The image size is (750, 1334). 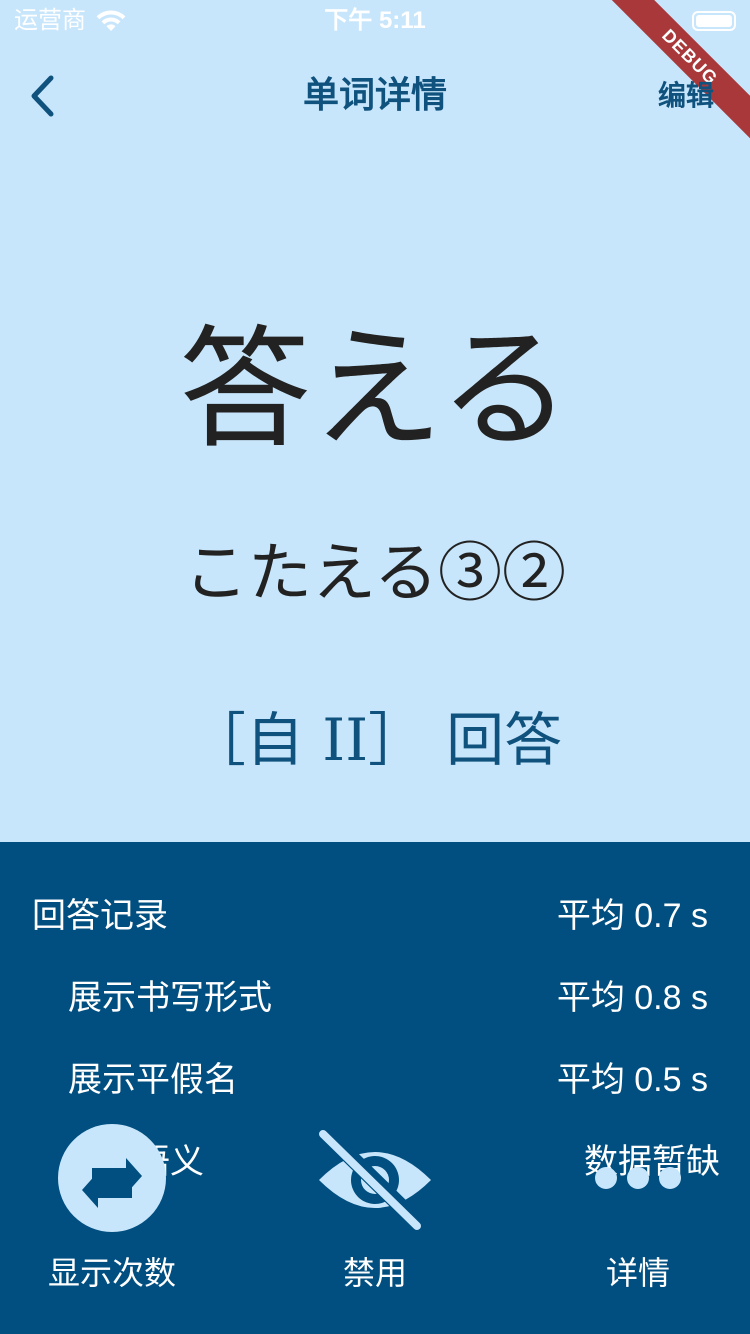 What do you see at coordinates (307, 740) in the screenshot?
I see `part-of-speech: ［自 II］` at bounding box center [307, 740].